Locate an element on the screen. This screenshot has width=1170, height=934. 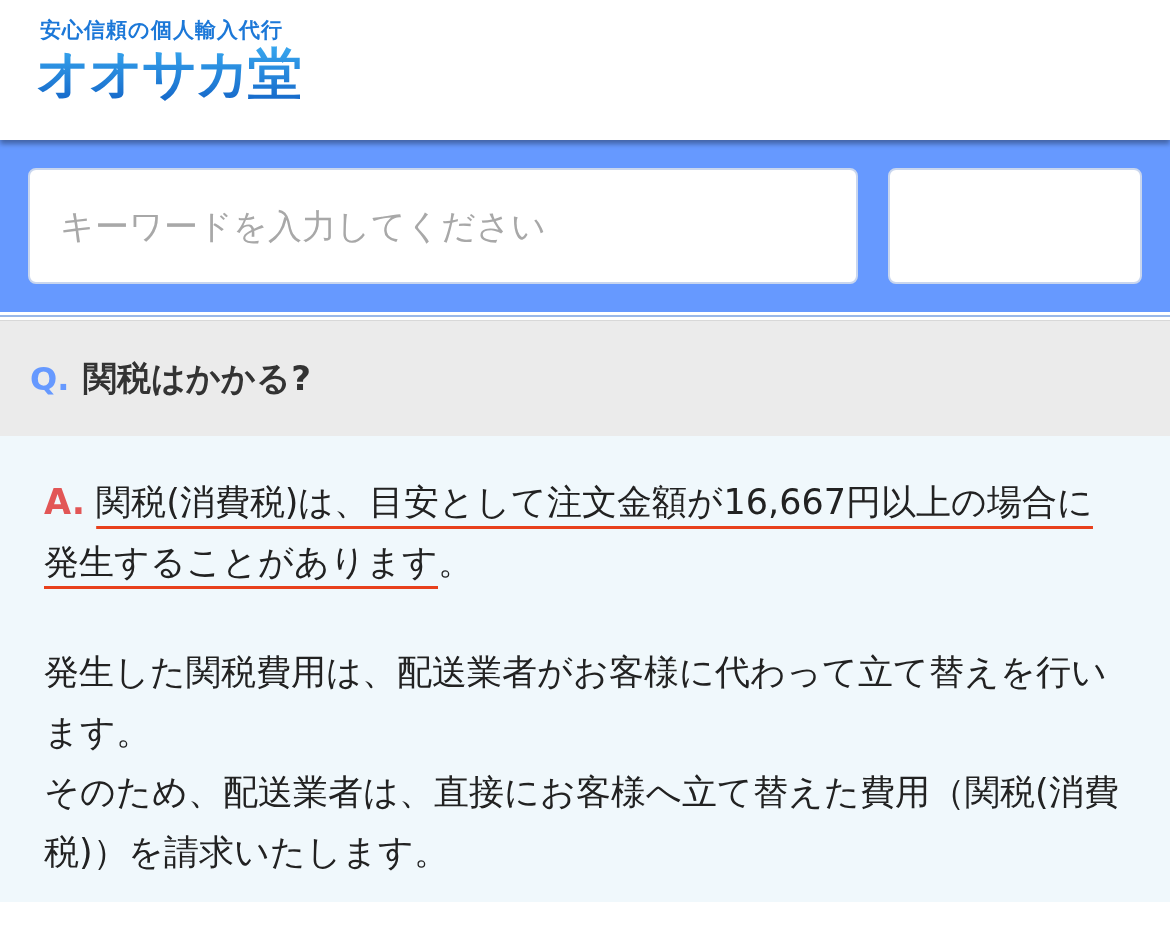
answer-paragraph: そのため、配送業者は、直接にお客様へ立て替えた費用（関税(消費税)）を請求いたします。 is located at coordinates (582, 822).